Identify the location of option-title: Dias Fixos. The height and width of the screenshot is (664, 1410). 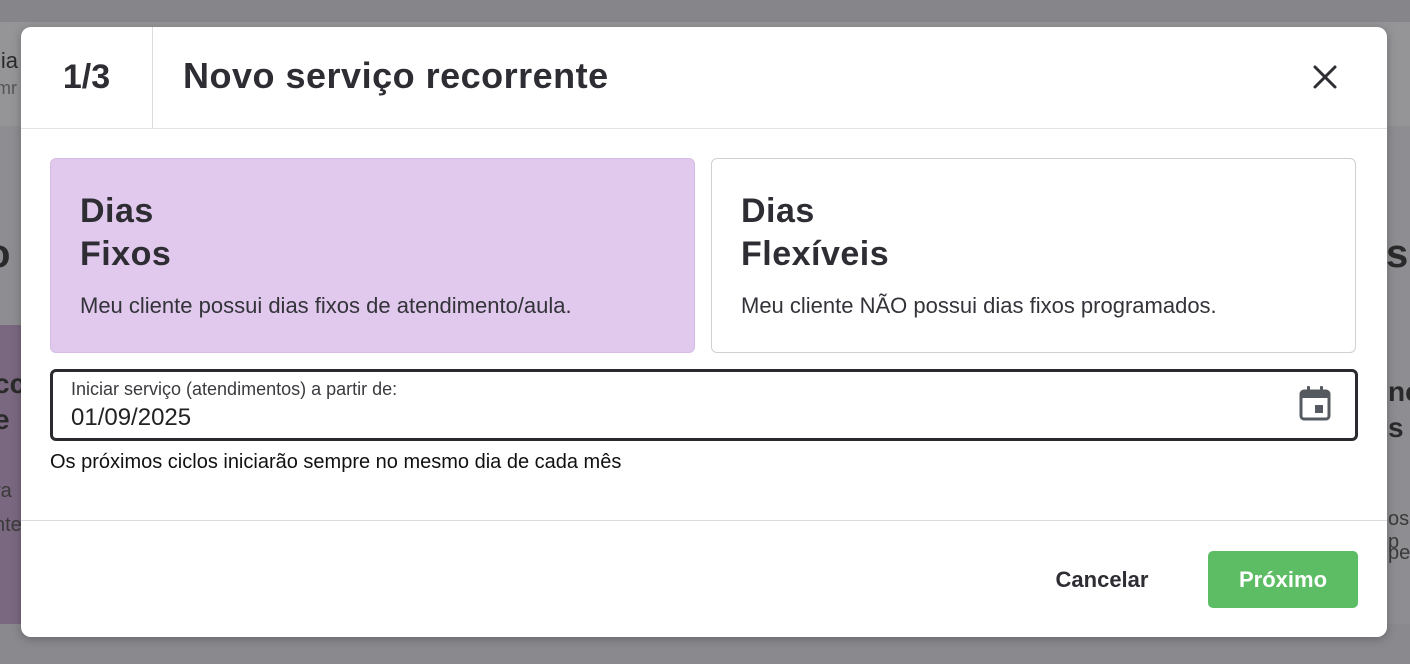
(125, 233).